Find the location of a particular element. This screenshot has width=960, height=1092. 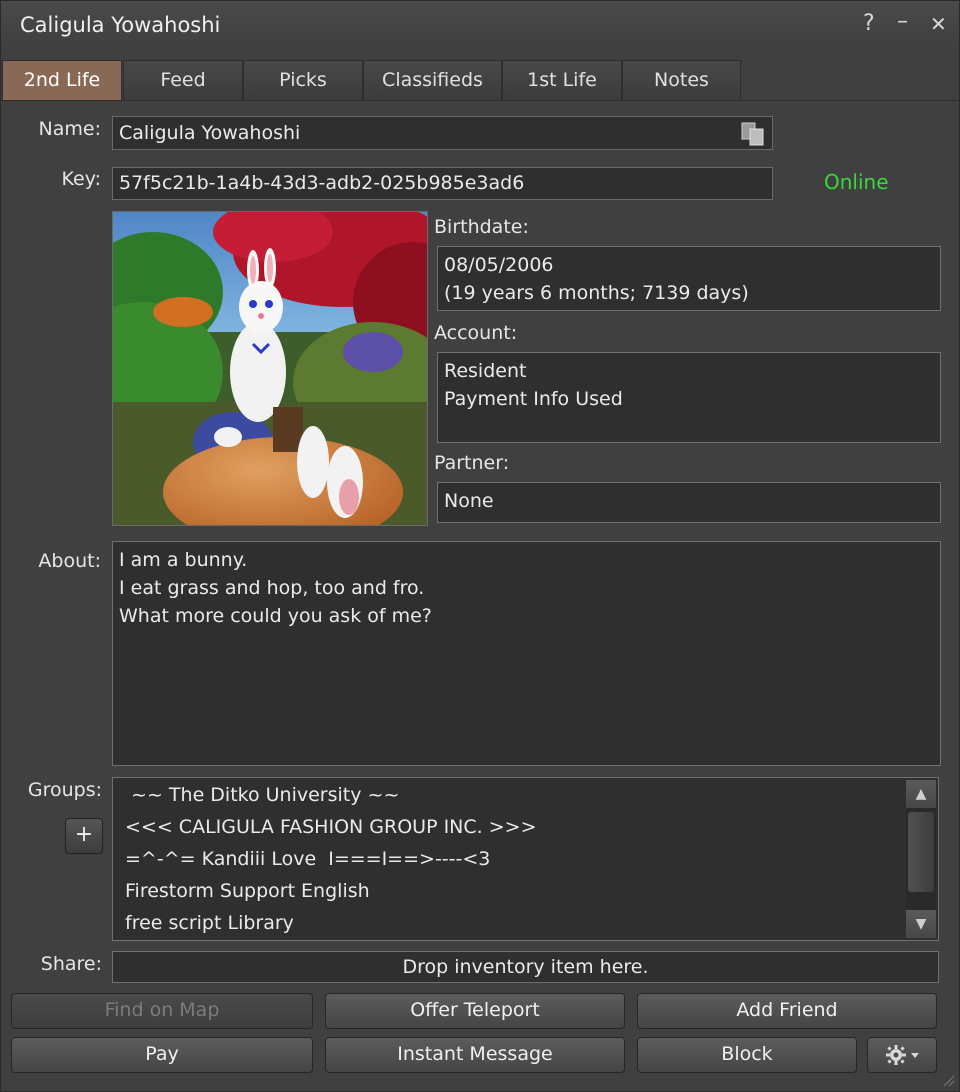

partner-field: None is located at coordinates (689, 502).